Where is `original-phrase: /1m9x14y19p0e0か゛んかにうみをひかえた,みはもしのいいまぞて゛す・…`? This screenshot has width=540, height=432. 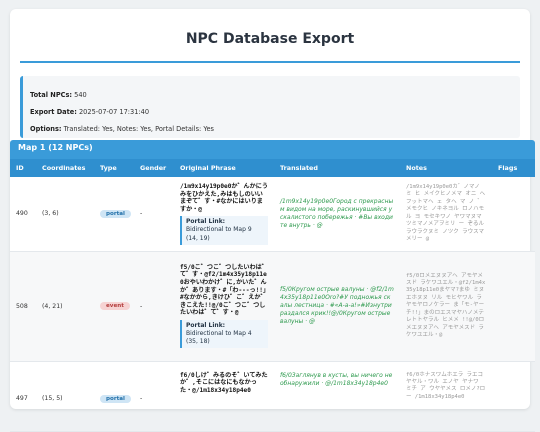 original-phrase: /1m9x14y19p0e0か゛んかにうみをひかえた,みはもしのいいまぞて゛す・… is located at coordinates (224, 197).